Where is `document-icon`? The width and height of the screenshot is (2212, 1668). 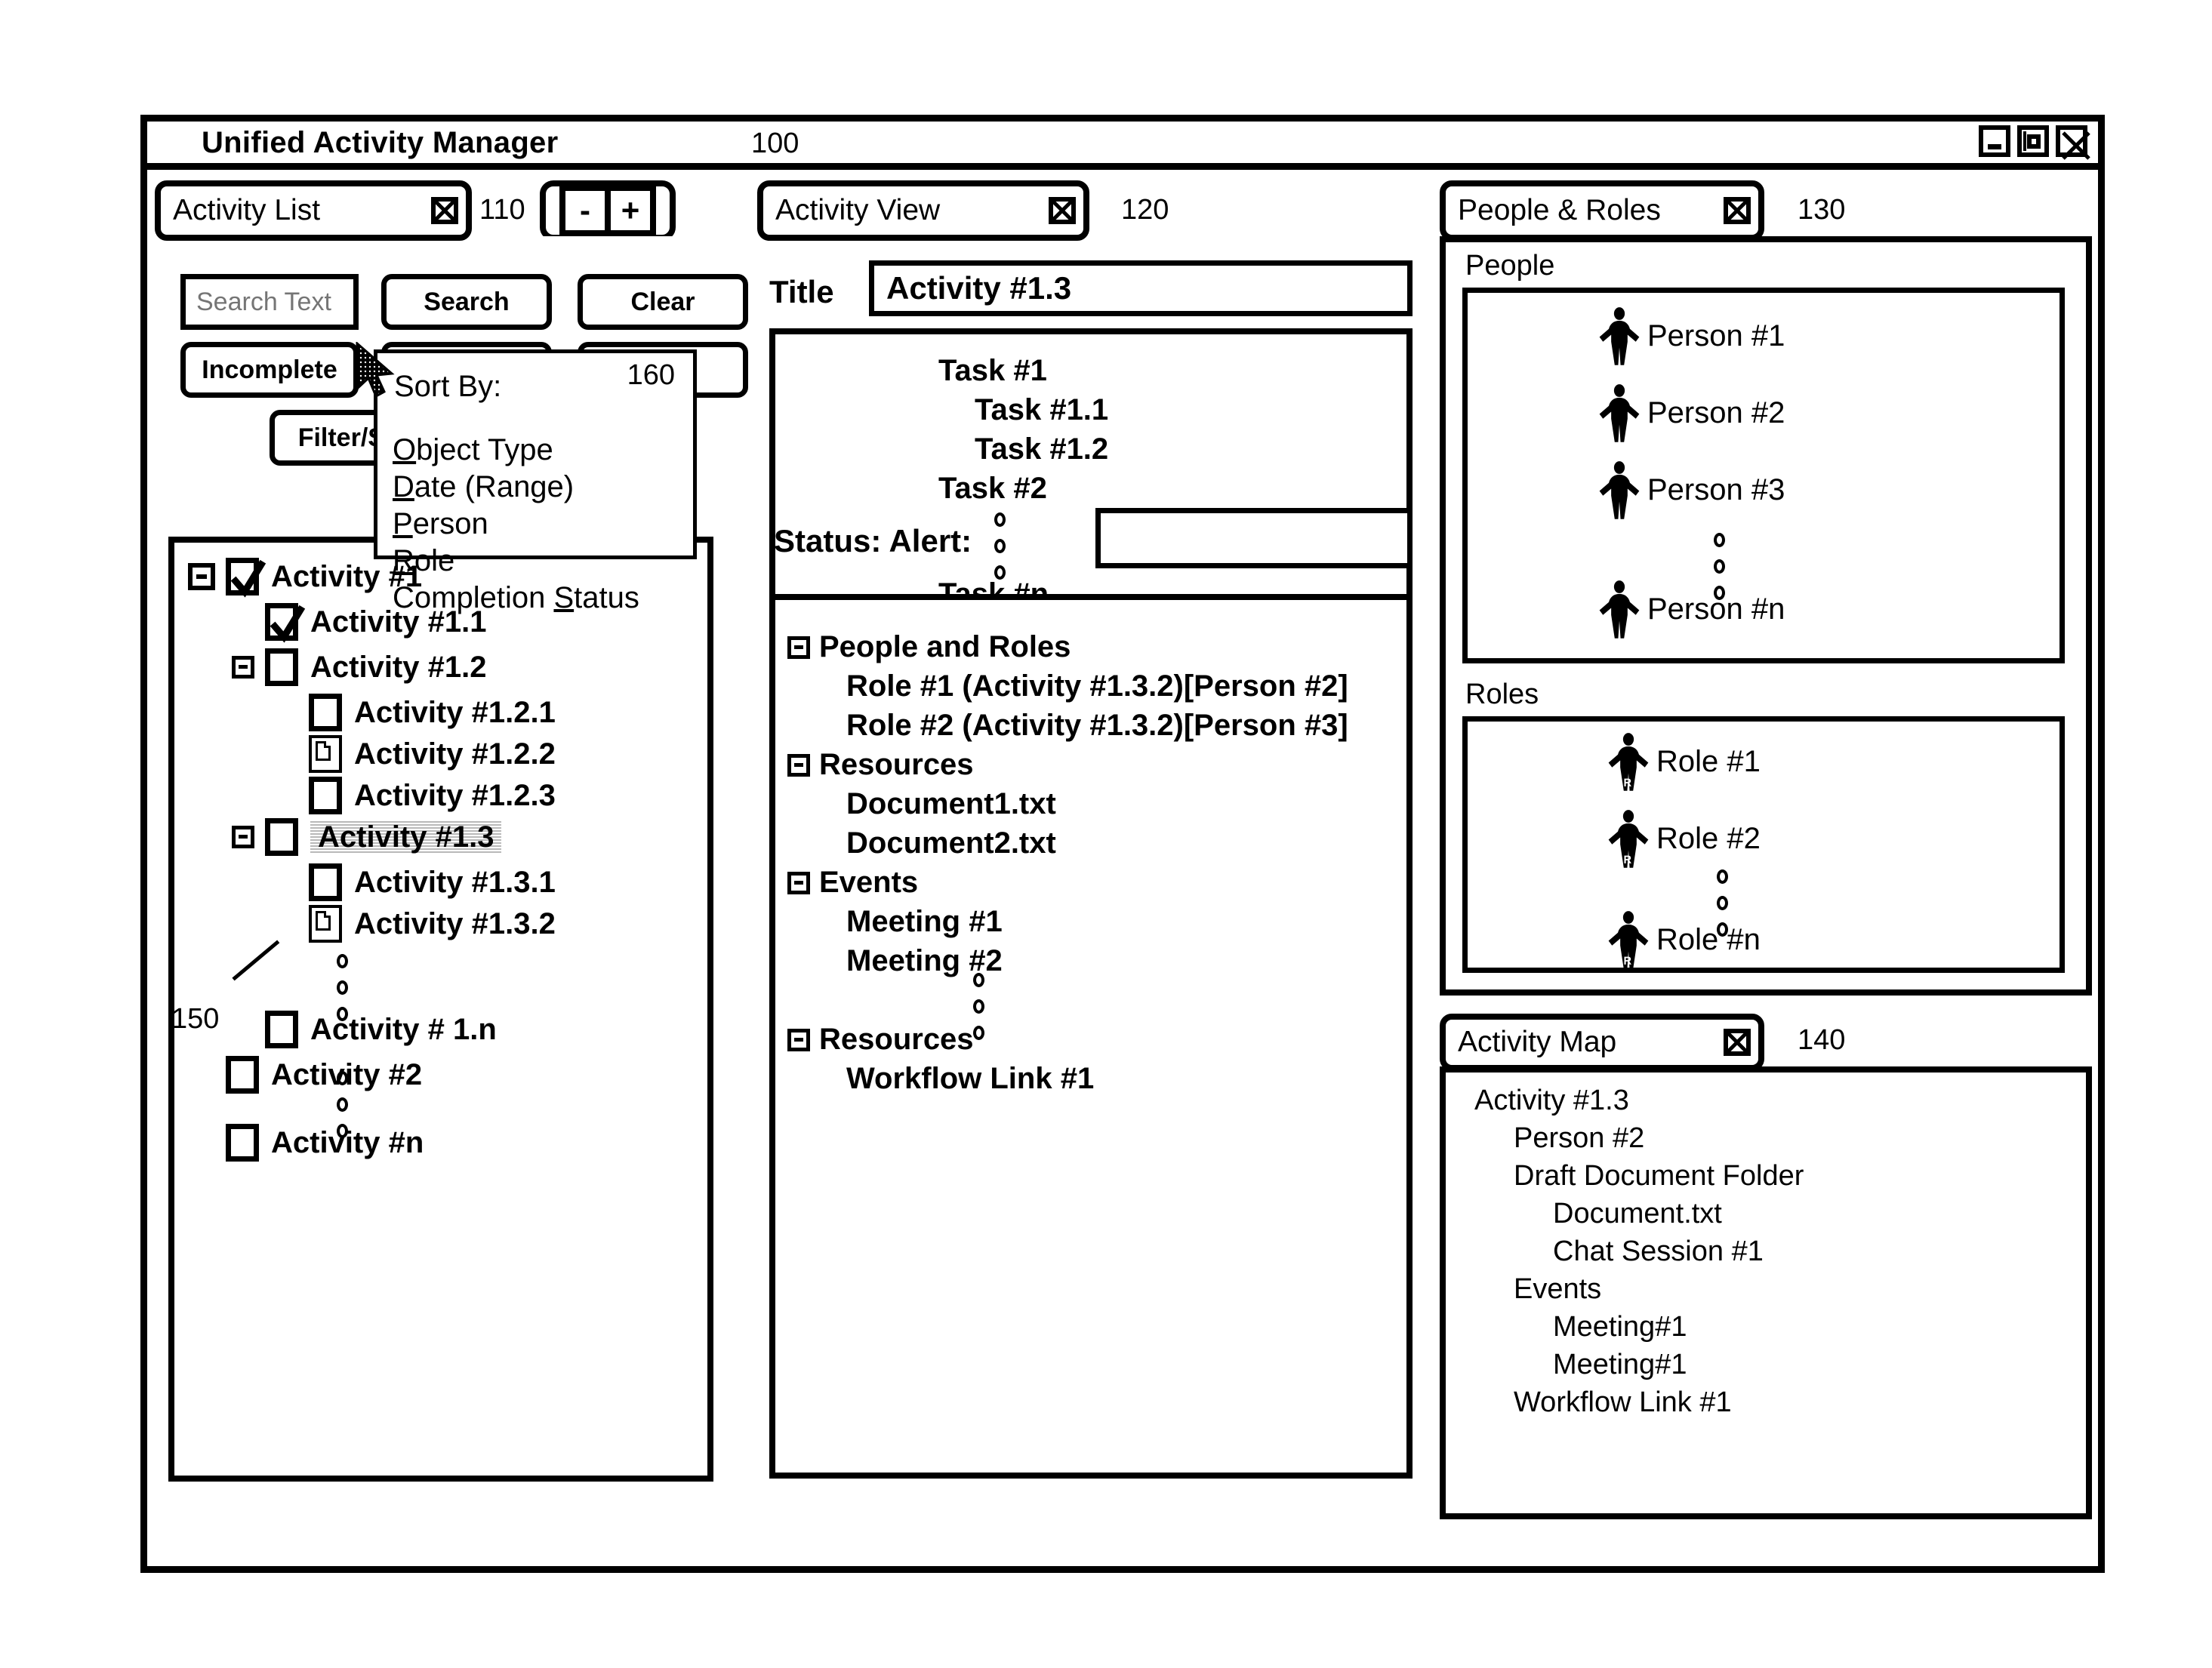 document-icon is located at coordinates (323, 921).